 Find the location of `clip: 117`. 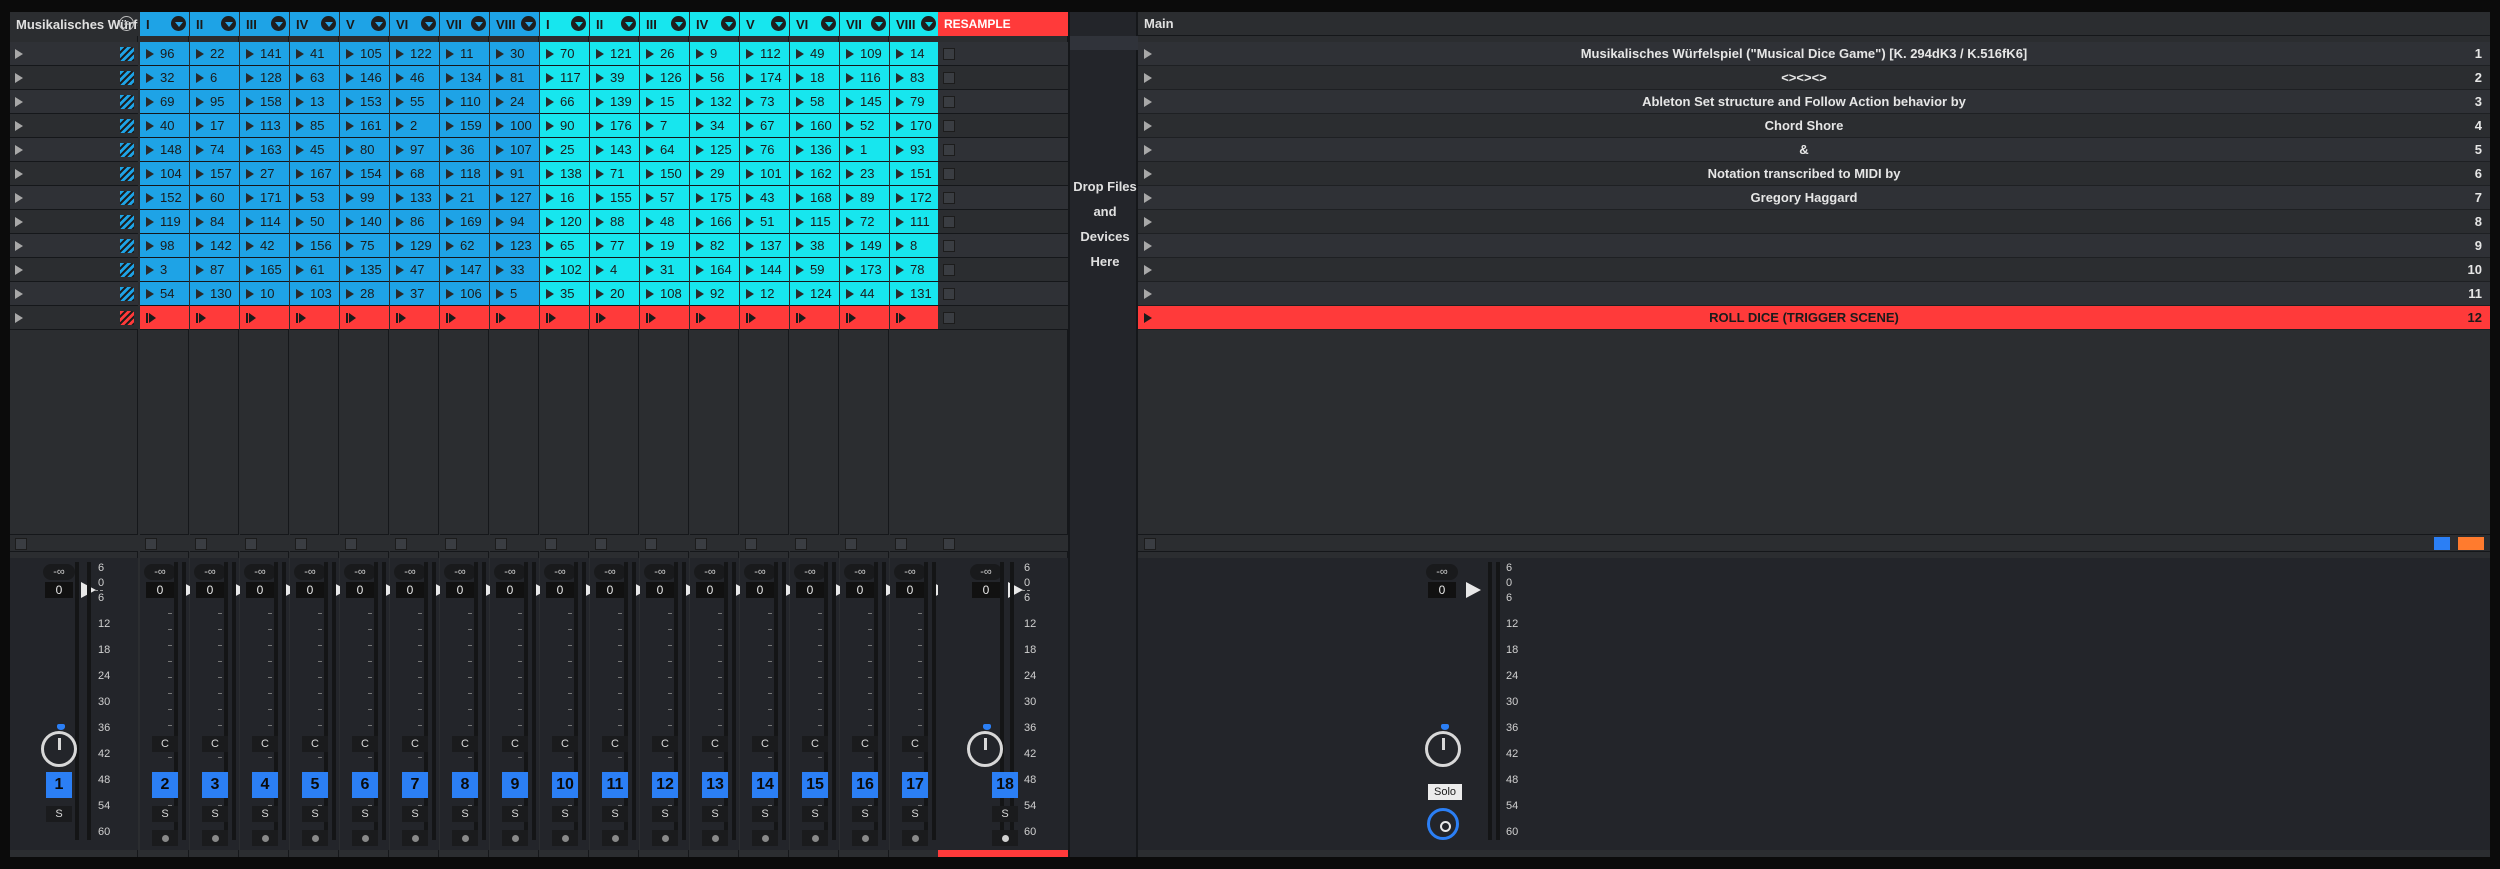

clip: 117 is located at coordinates (564, 78).